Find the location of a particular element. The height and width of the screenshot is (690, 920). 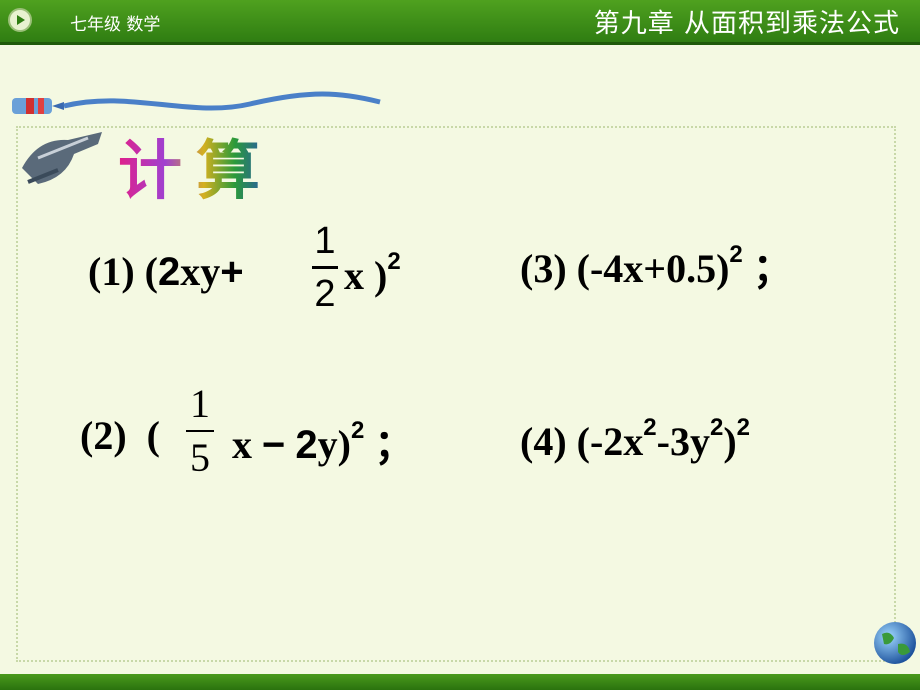

problem-2-var: x is located at coordinates (242, 444).